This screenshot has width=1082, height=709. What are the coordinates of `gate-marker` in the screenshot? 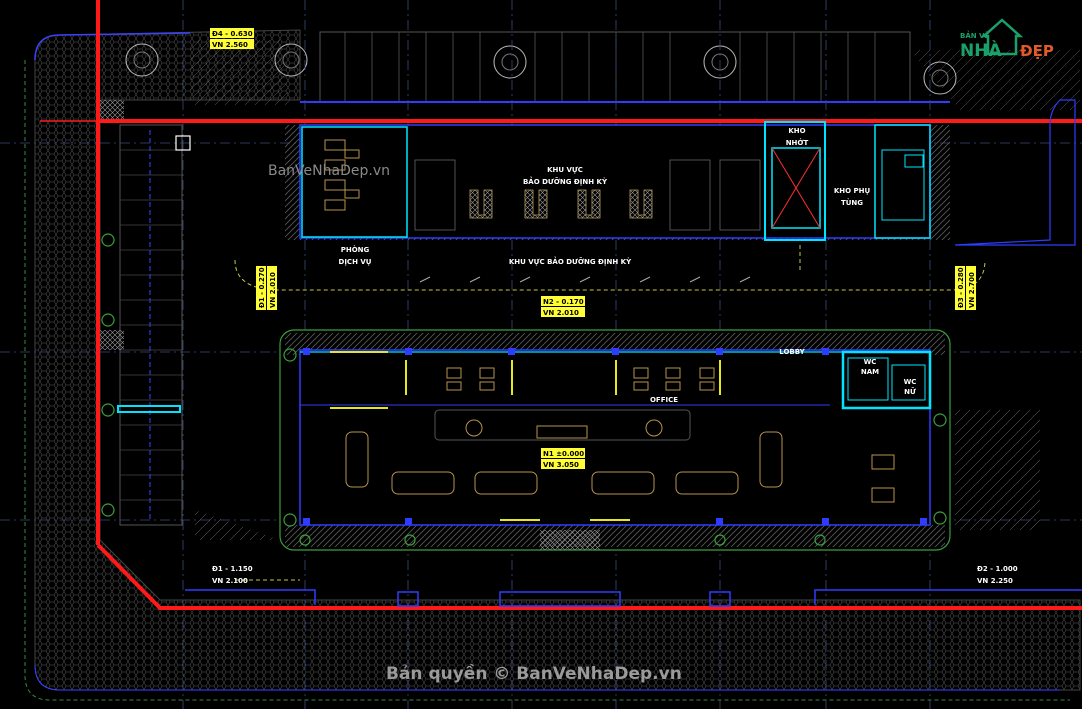 It's located at (149, 409).